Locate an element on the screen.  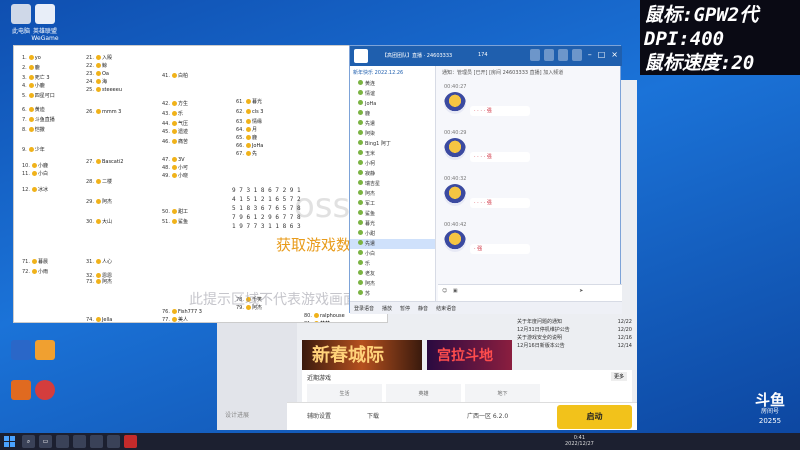
news-item: 关于年度问题的通知 12/22 is located at coordinates (574, 322).